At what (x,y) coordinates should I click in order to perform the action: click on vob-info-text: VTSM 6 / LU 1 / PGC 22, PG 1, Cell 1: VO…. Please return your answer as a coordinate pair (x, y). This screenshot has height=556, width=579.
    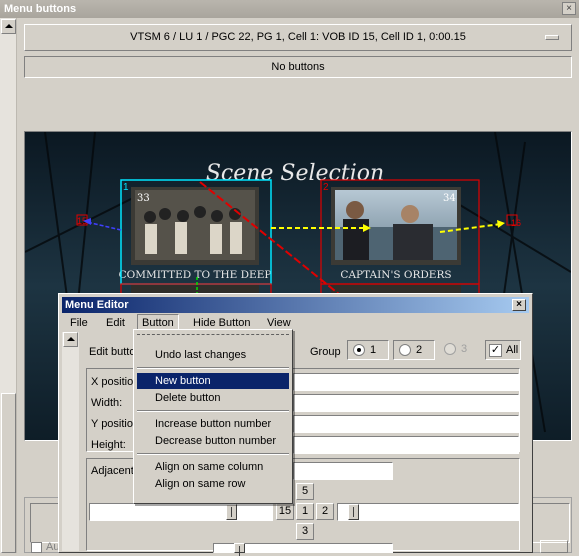
    Looking at the image, I should click on (298, 37).